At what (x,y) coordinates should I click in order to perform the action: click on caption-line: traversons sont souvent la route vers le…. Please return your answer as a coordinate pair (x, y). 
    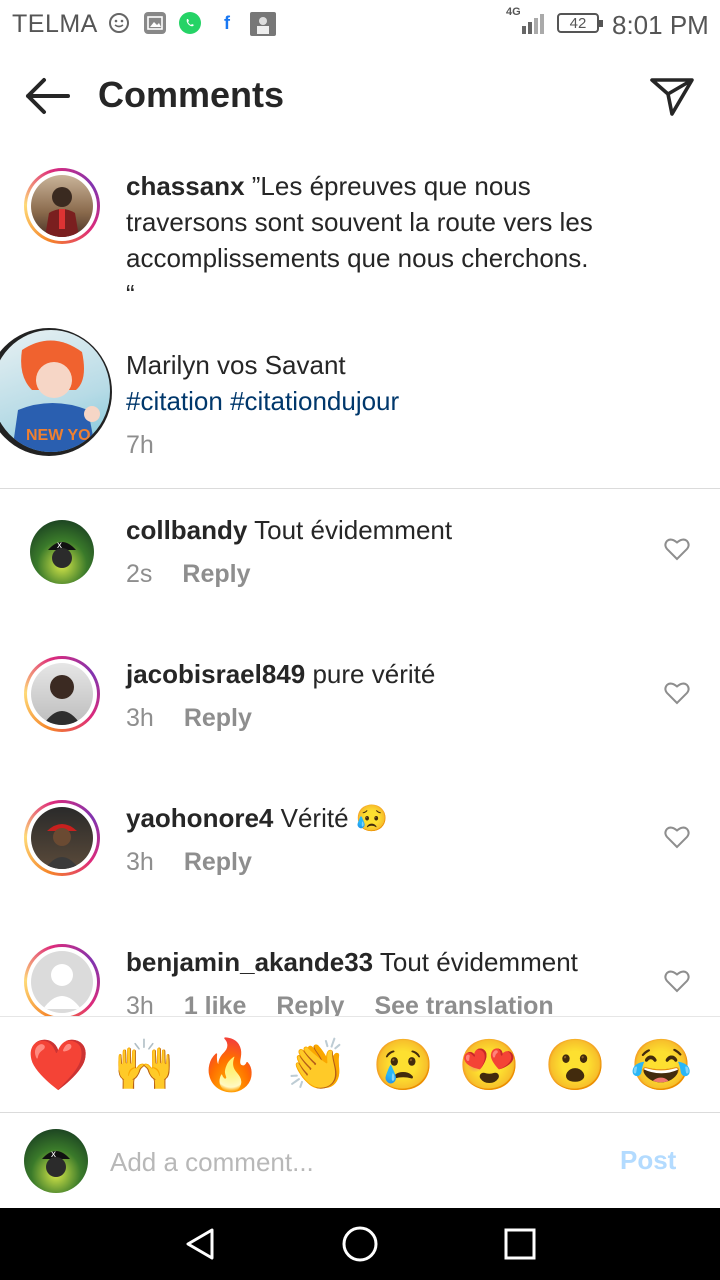
    Looking at the image, I should click on (359, 222).